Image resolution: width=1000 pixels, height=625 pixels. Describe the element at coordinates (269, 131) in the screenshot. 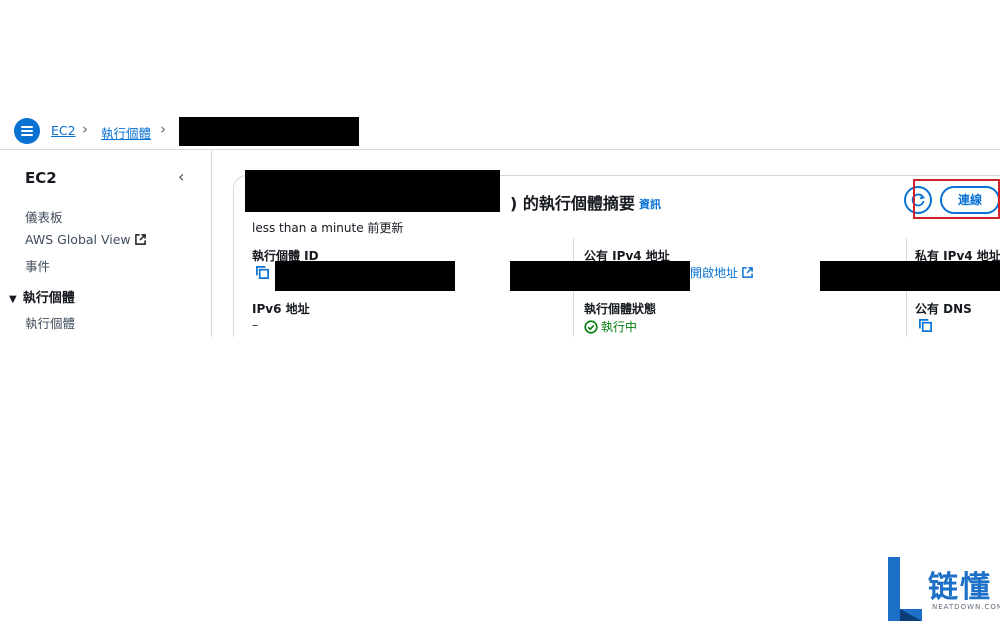

I see `redacted-breadcrumb` at that location.